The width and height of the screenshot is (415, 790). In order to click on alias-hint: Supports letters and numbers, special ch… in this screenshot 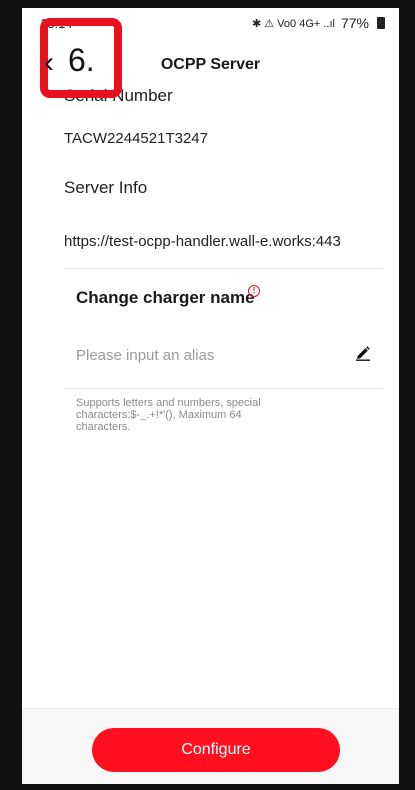, I will do `click(168, 415)`.